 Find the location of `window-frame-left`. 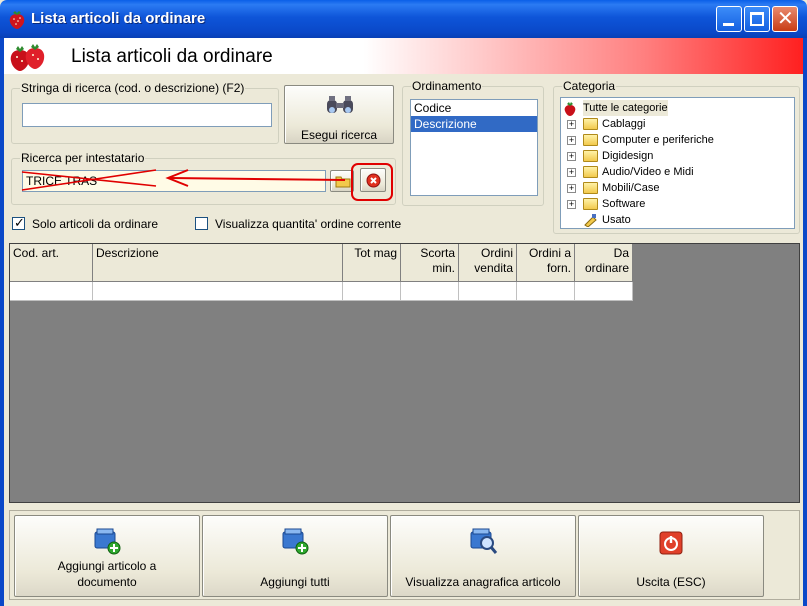

window-frame-left is located at coordinates (2, 322).